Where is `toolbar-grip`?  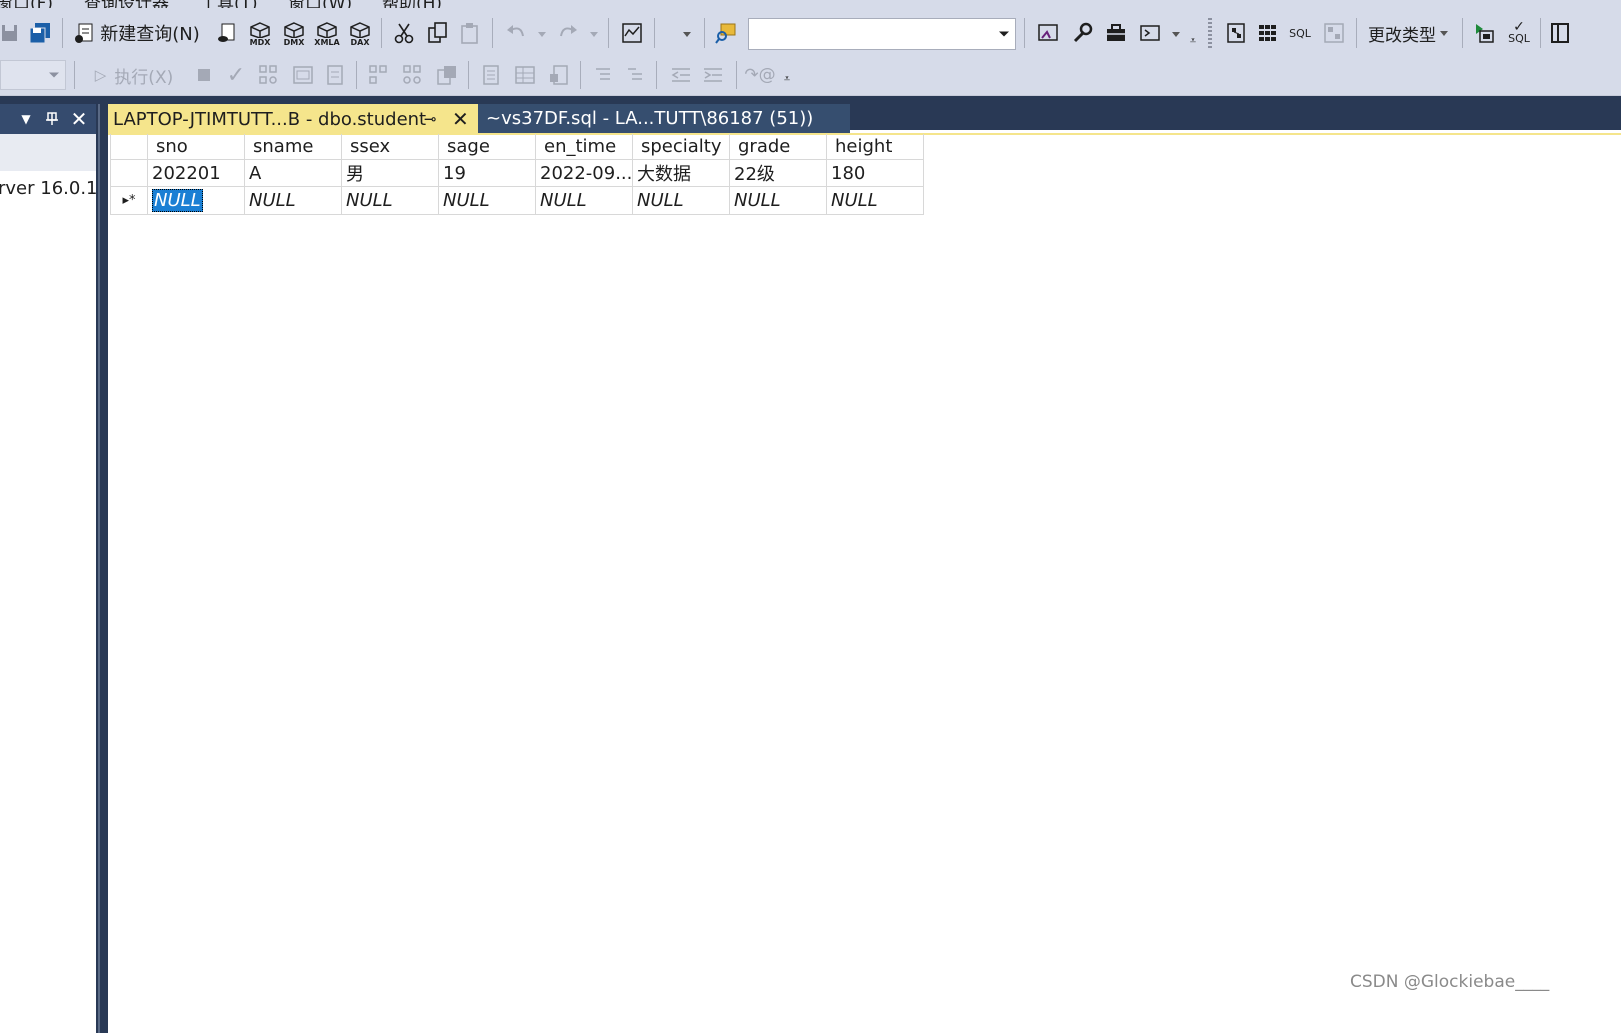 toolbar-grip is located at coordinates (1210, 34).